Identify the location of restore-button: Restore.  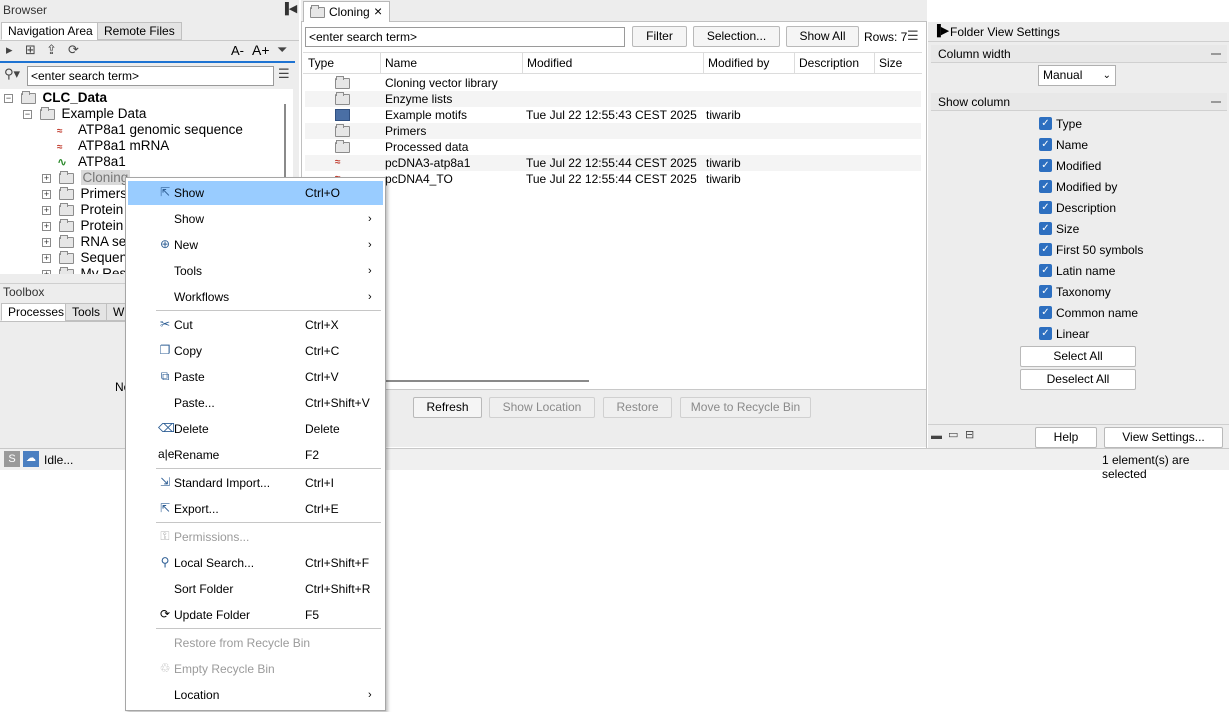
(637, 407).